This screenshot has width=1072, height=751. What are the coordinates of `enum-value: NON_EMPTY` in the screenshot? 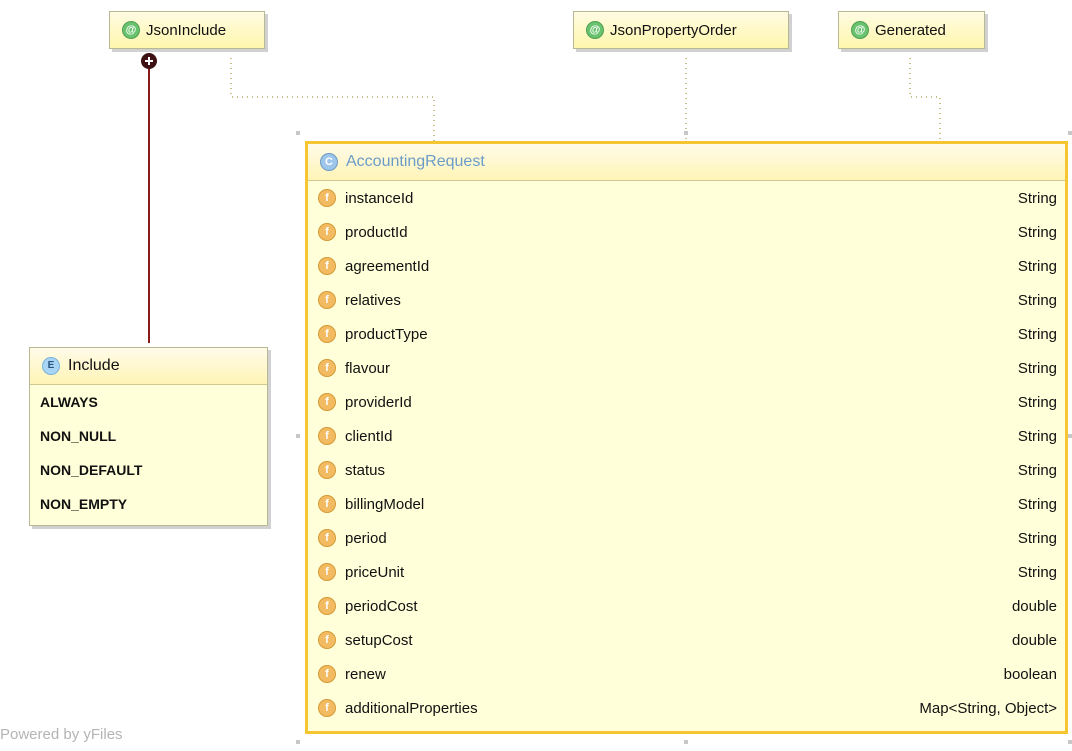 It's located at (148, 504).